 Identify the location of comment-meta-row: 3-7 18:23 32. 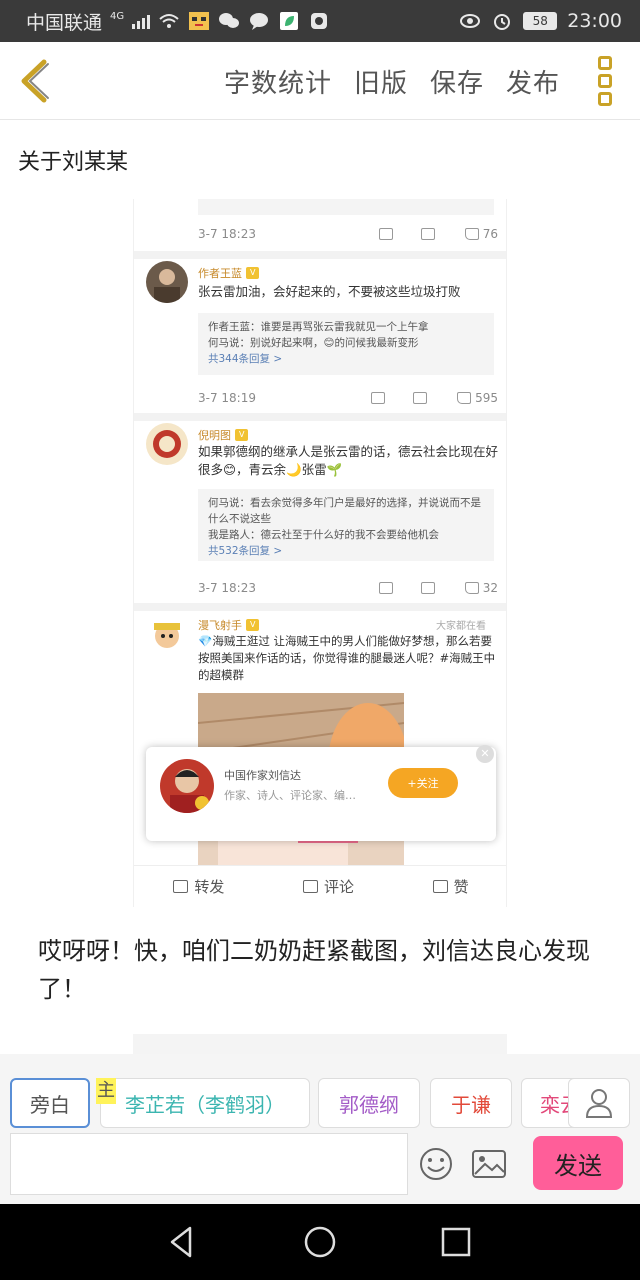
(348, 588).